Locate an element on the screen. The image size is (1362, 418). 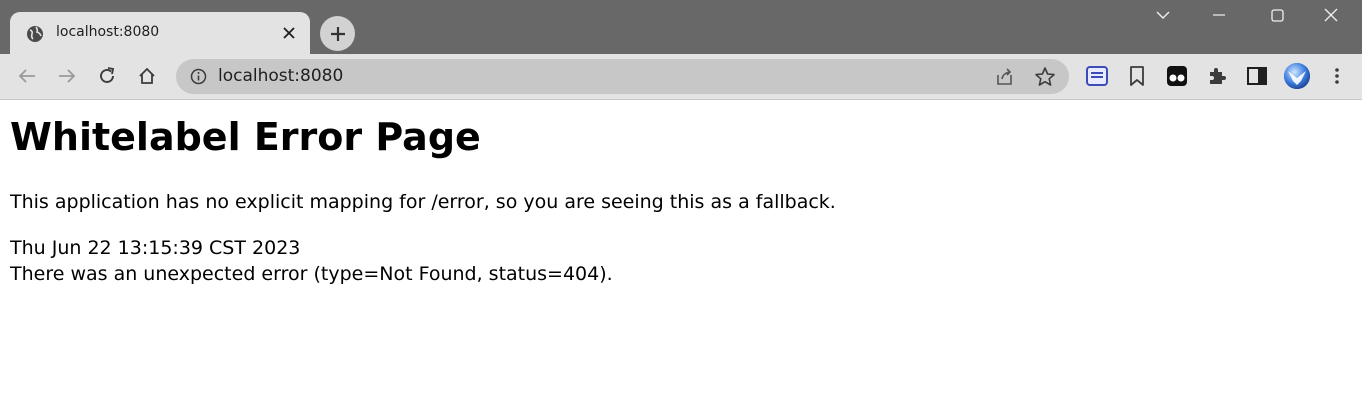
globe-icon is located at coordinates (35, 34).